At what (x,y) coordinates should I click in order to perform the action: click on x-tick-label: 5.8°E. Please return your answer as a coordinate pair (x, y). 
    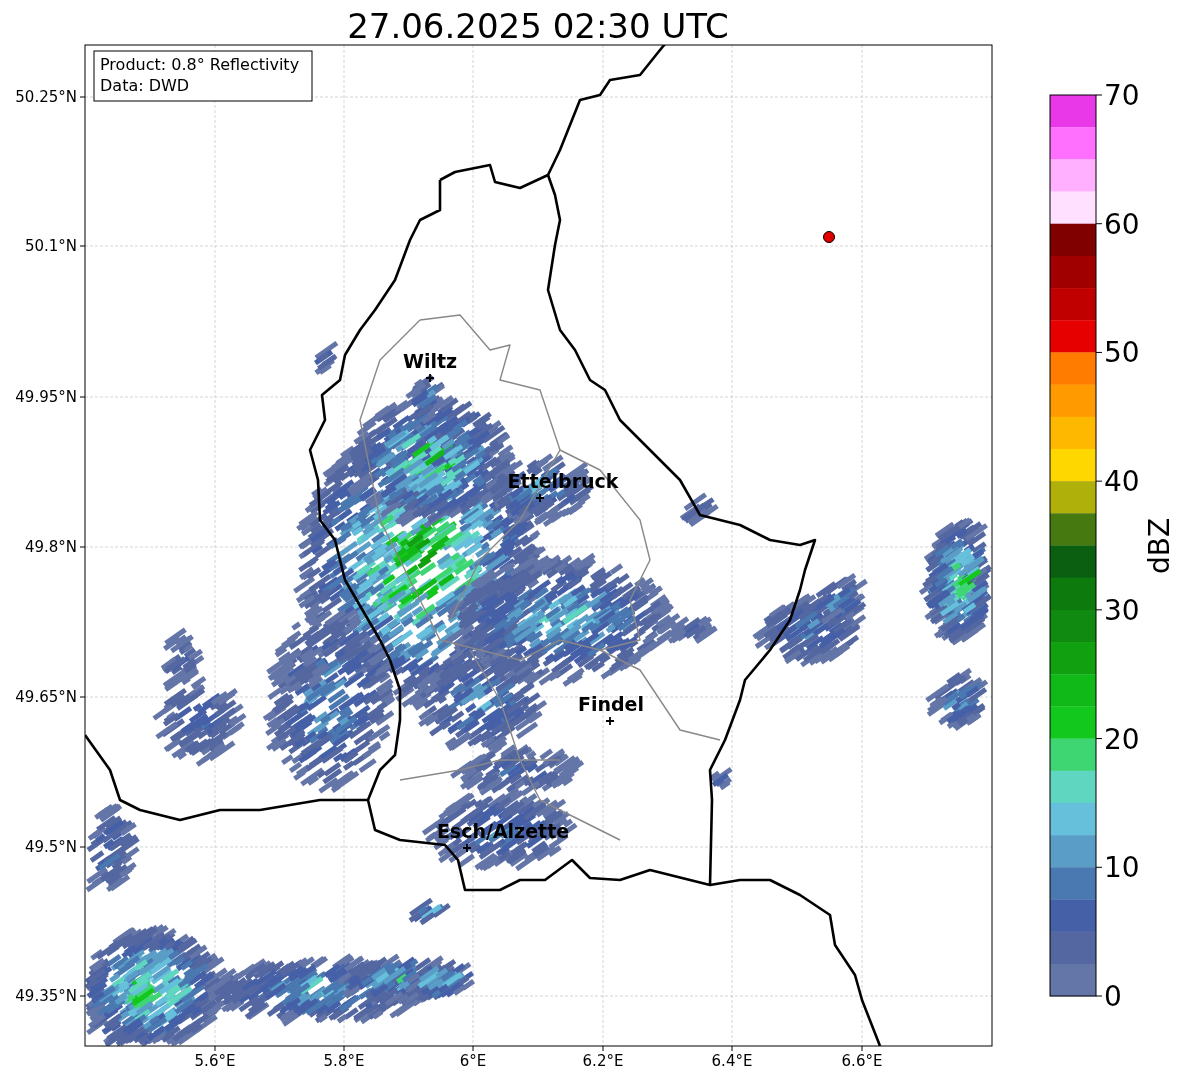
    Looking at the image, I should click on (344, 1061).